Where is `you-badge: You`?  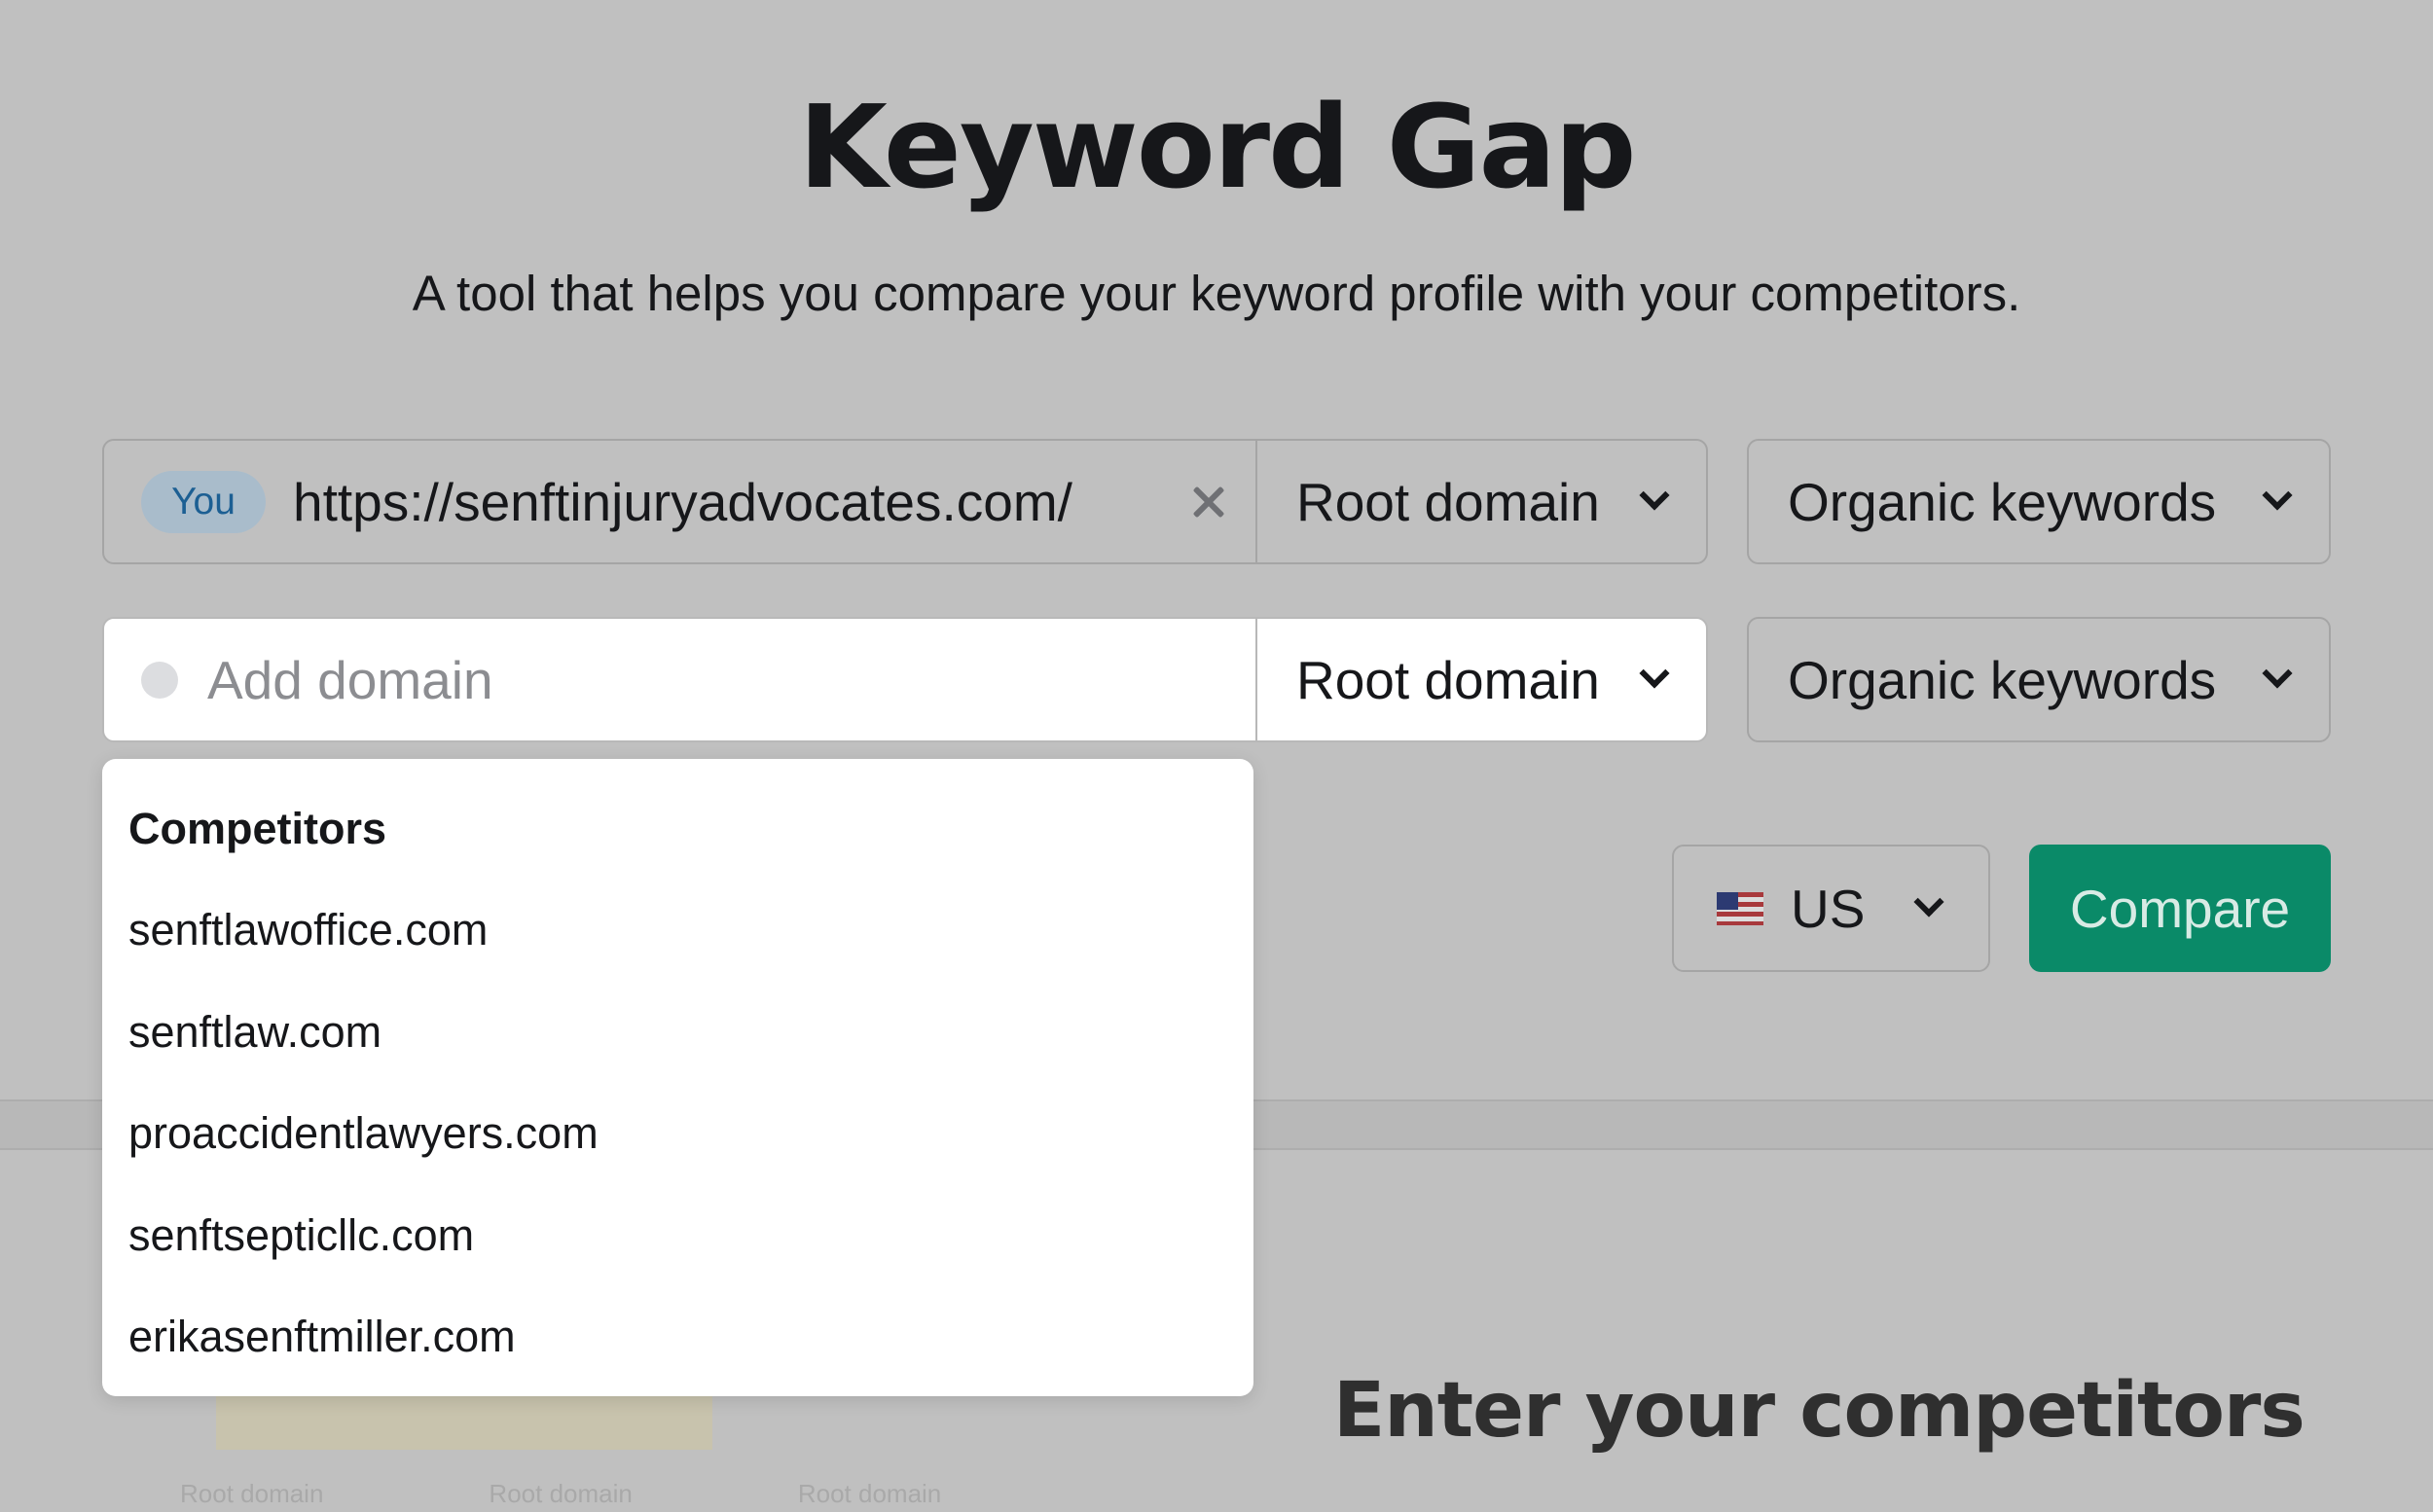
you-badge: You is located at coordinates (203, 501).